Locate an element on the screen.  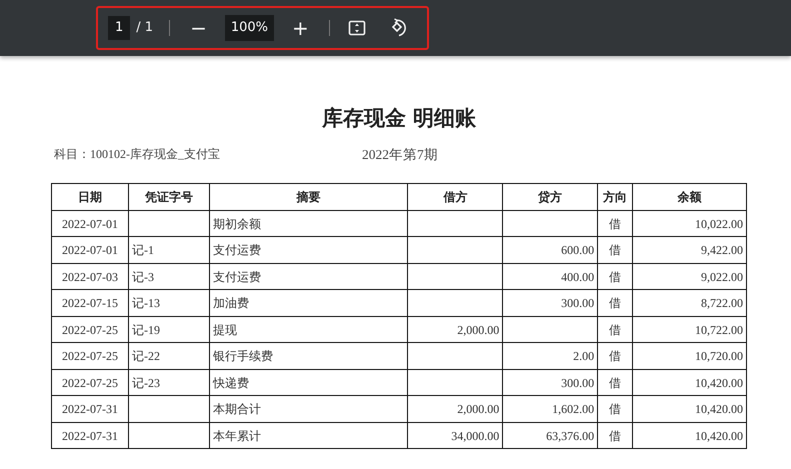
table-cell: 快递费 is located at coordinates (308, 382).